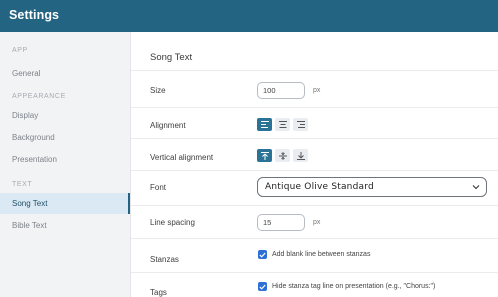 This screenshot has height=297, width=498. I want to click on sidebar-section-app: APP, so click(20, 50).